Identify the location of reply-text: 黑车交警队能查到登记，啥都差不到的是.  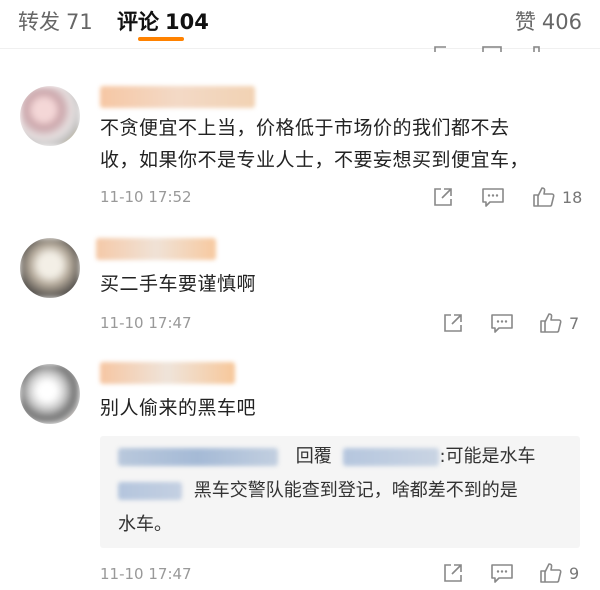
(355, 490).